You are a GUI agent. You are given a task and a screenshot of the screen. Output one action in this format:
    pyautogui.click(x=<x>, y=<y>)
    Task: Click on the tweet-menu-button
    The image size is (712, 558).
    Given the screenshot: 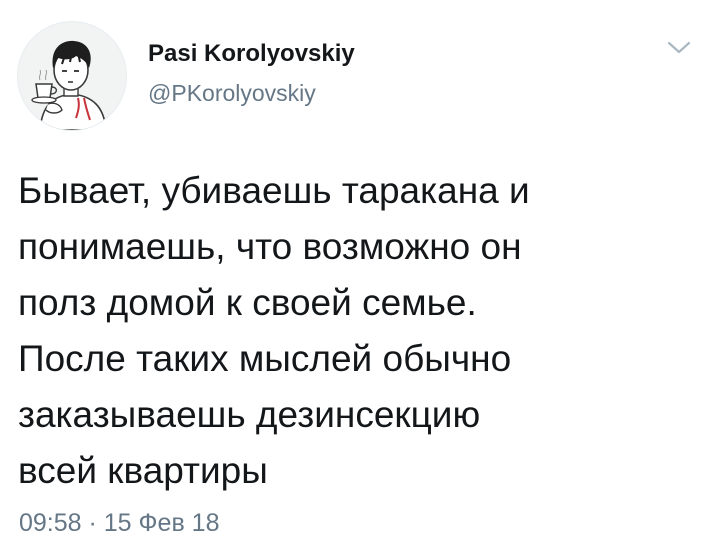 What is the action you would take?
    pyautogui.click(x=679, y=48)
    